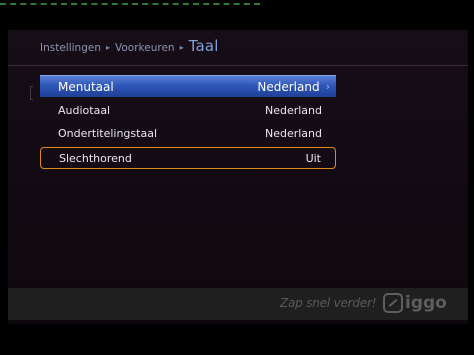  What do you see at coordinates (84, 110) in the screenshot?
I see `menu-row-label: Audiotaal` at bounding box center [84, 110].